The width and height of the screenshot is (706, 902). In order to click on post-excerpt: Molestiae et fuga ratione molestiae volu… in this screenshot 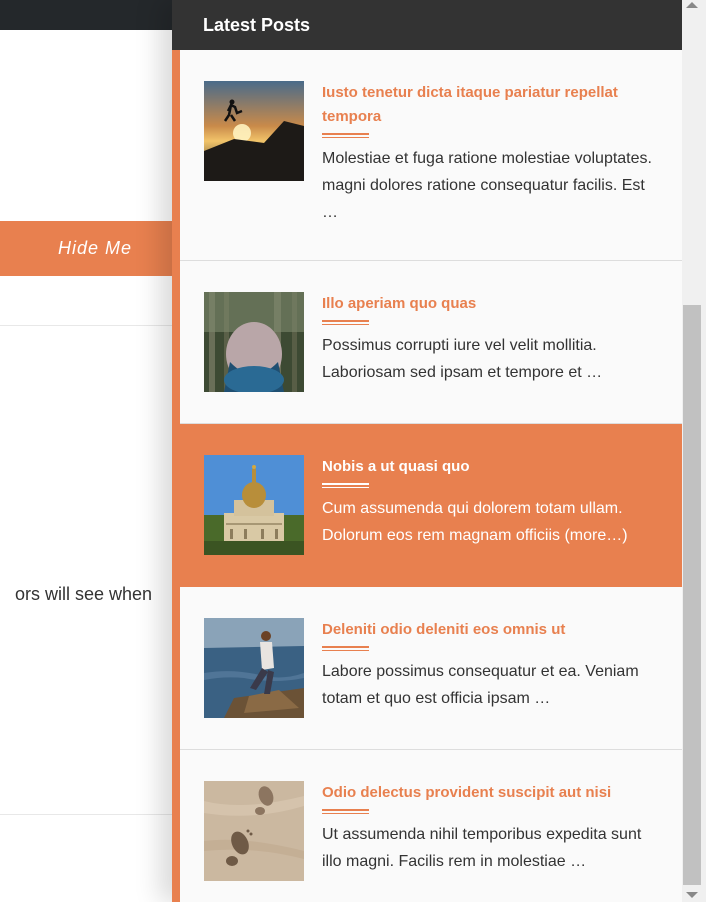, I will do `click(487, 185)`.